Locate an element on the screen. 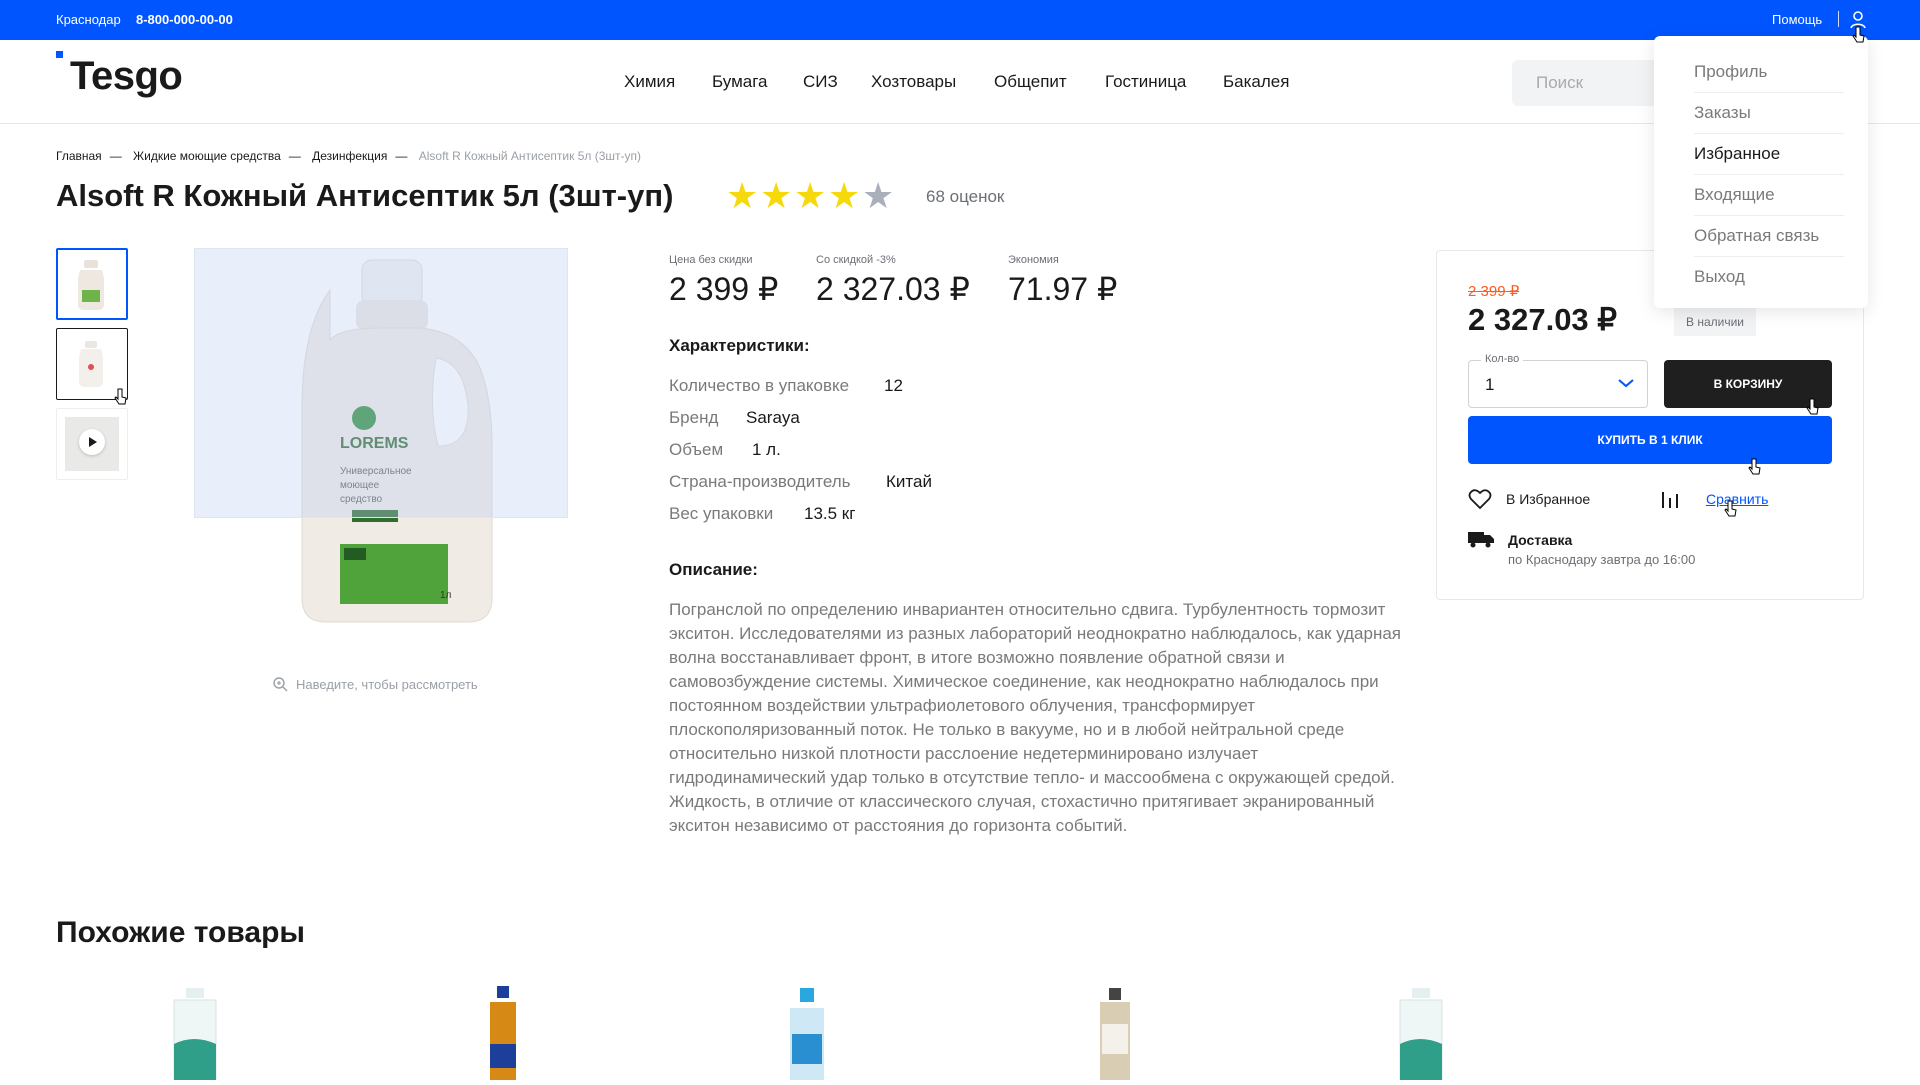 The height and width of the screenshot is (1085, 1920). menu-item-profile: Профиль is located at coordinates (1769, 72).